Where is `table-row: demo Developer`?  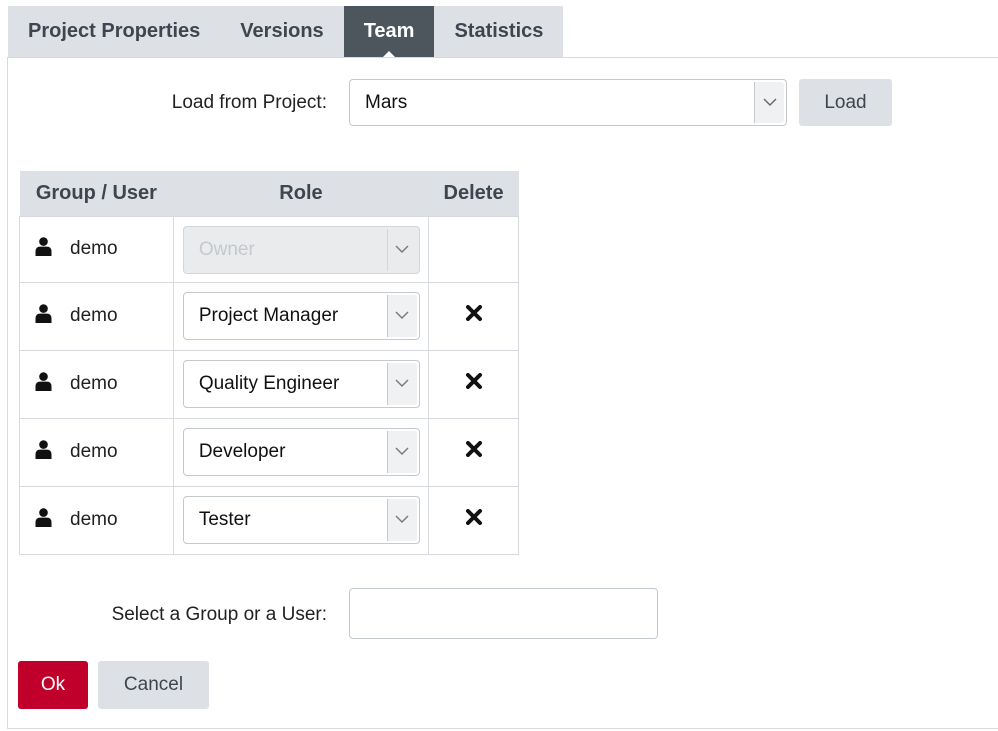
table-row: demo Developer is located at coordinates (269, 452).